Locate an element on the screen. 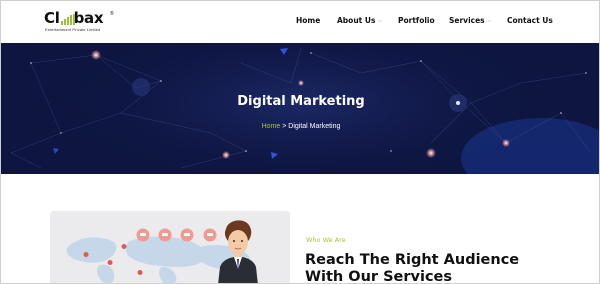 This screenshot has height=284, width=600. nav-item-label: About Us is located at coordinates (356, 20).